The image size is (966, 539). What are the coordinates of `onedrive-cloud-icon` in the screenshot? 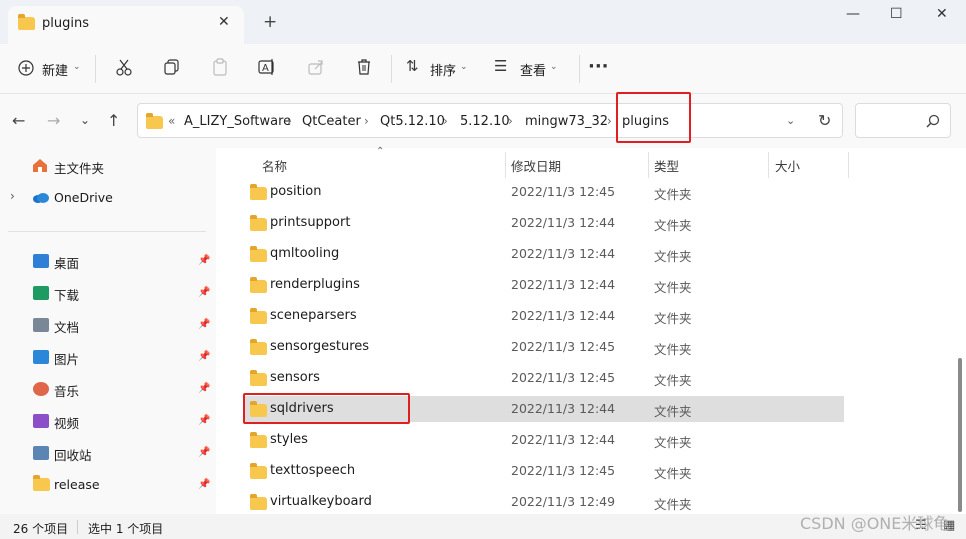 It's located at (41, 198).